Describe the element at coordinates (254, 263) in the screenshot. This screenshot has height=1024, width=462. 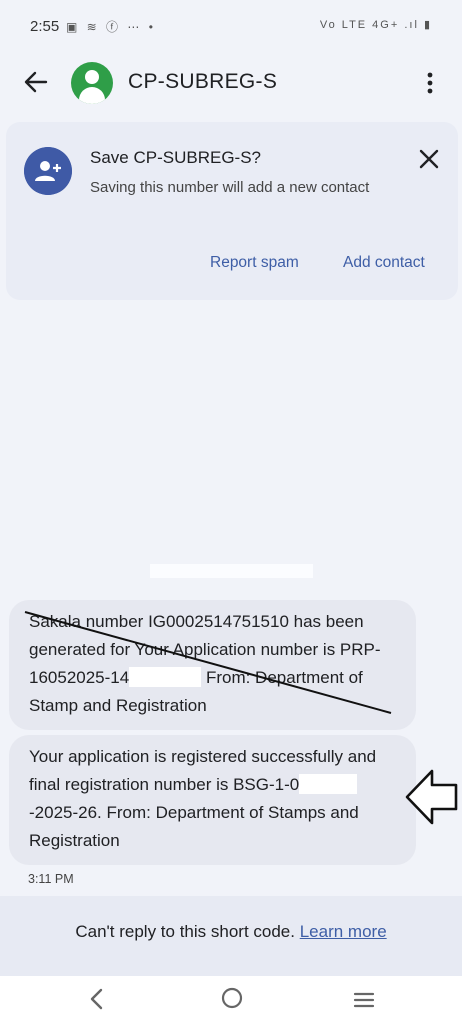
I see `report-spam-button: Report spam` at that location.